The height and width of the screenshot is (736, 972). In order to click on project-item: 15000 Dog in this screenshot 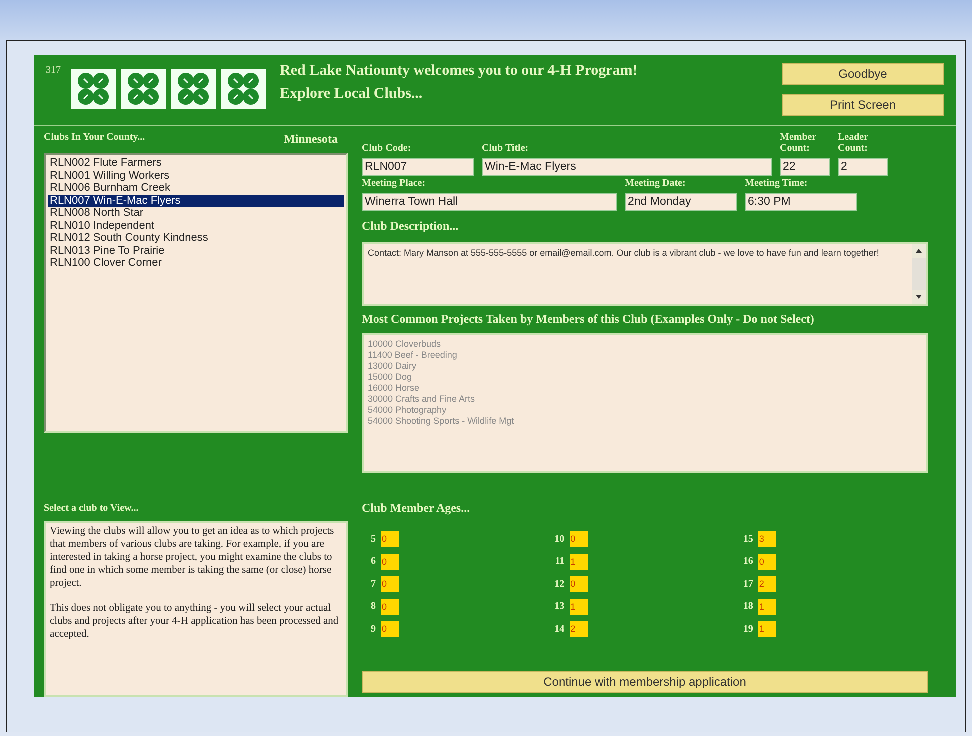, I will do `click(391, 377)`.